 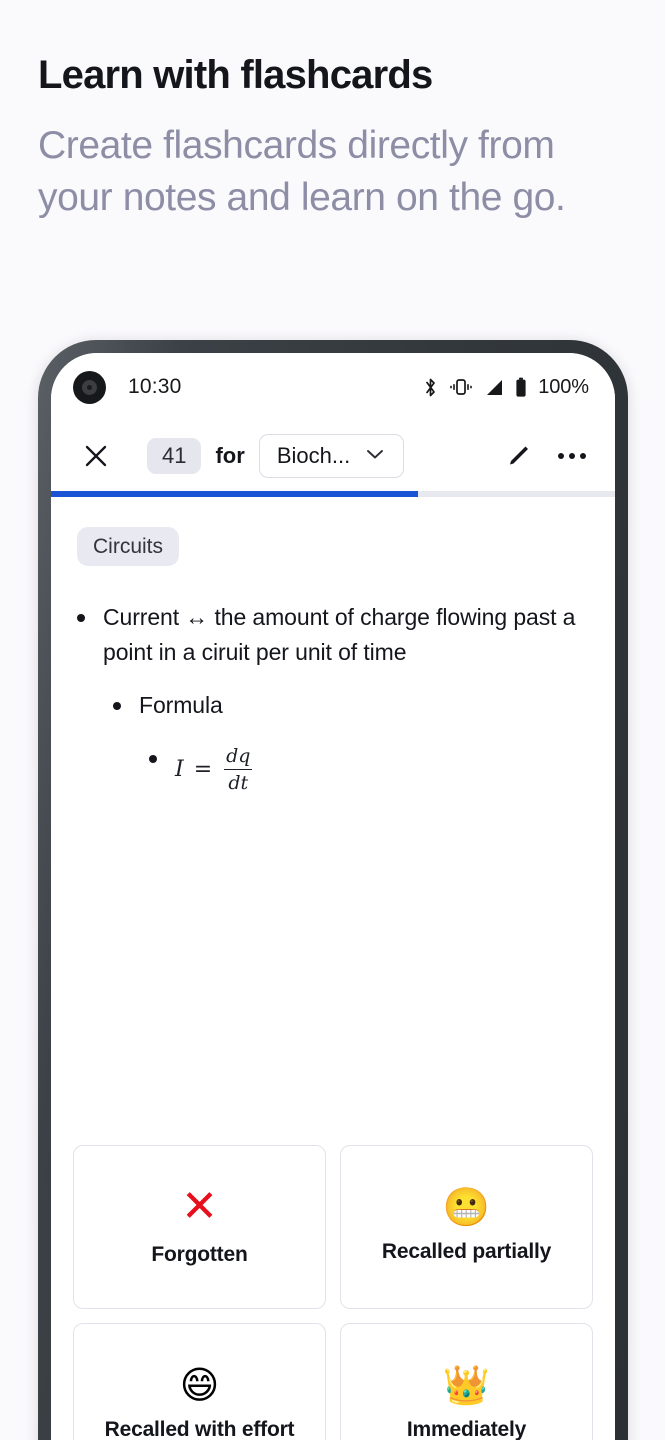 I want to click on more-horizontal-icon, so click(x=572, y=456).